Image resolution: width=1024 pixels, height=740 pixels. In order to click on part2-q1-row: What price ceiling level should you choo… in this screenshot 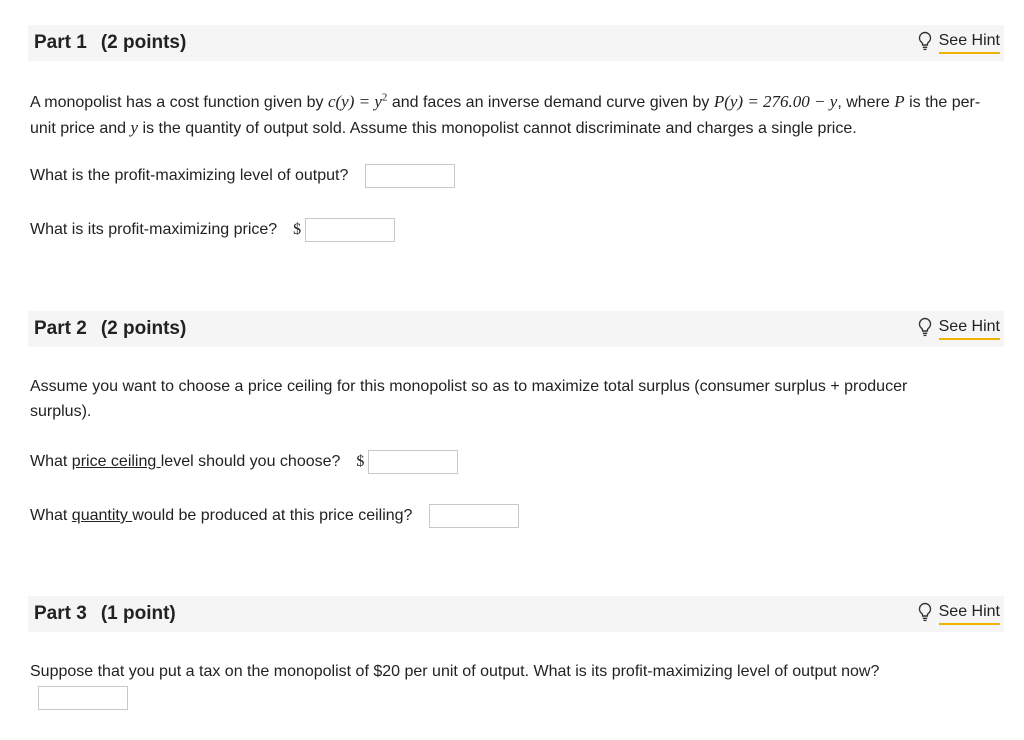, I will do `click(244, 462)`.